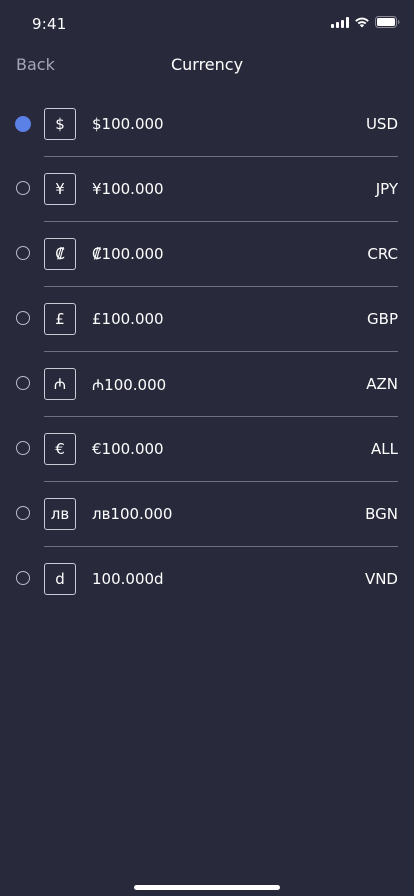 The height and width of the screenshot is (896, 414). What do you see at coordinates (60, 449) in the screenshot?
I see `currency-symbol-badge: €` at bounding box center [60, 449].